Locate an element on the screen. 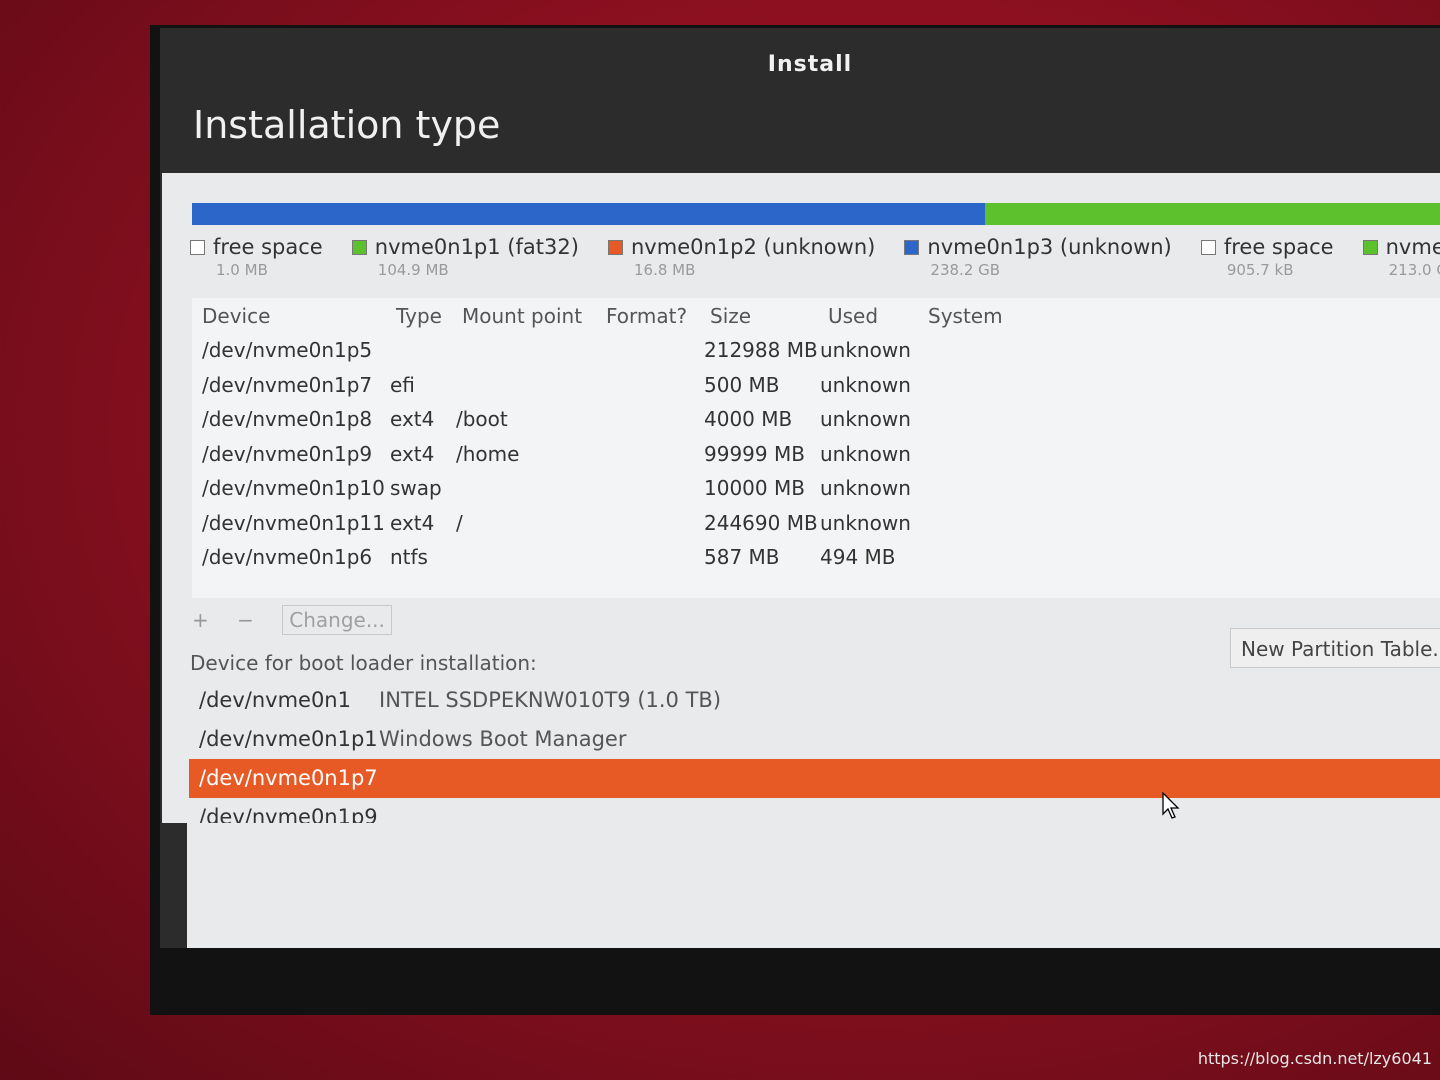 The width and height of the screenshot is (1440, 1080). watermark-url: https://blog.csdn.net/lzy6041 is located at coordinates (1314, 1058).